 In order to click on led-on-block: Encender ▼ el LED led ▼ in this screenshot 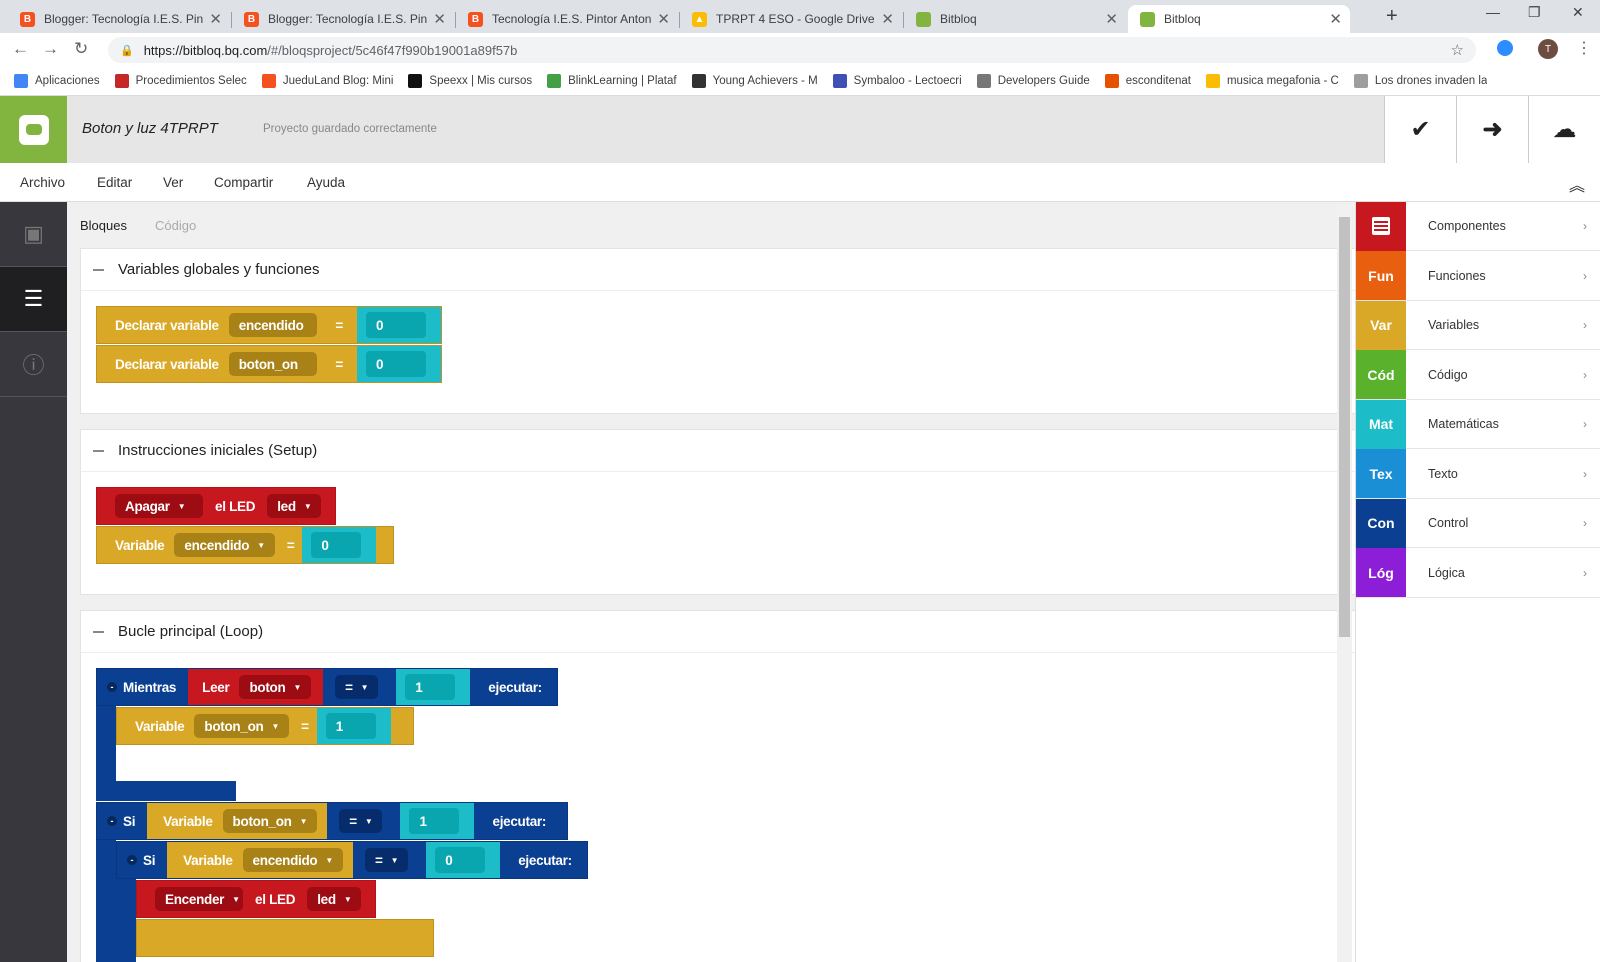, I will do `click(256, 899)`.